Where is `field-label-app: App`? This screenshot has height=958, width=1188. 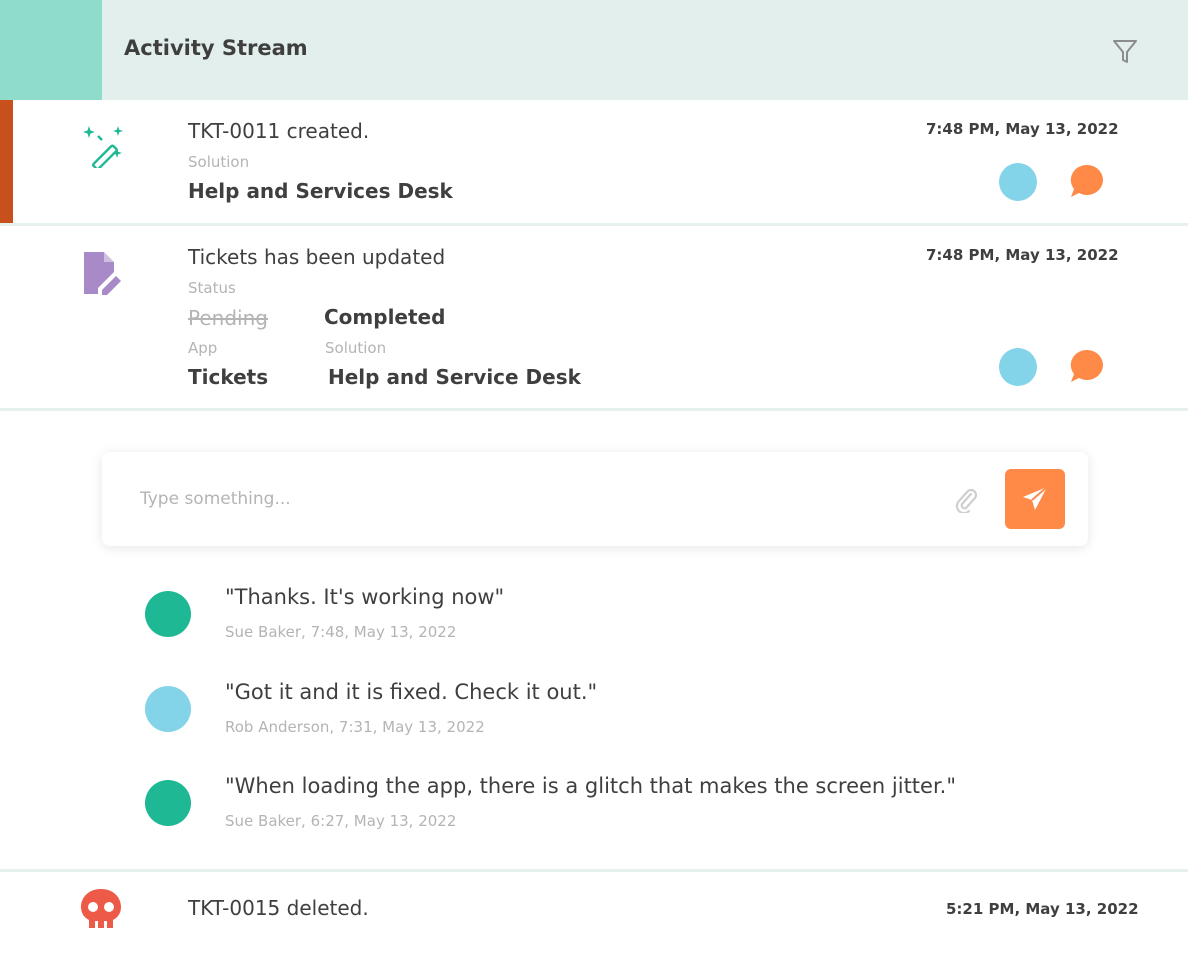 field-label-app: App is located at coordinates (203, 348).